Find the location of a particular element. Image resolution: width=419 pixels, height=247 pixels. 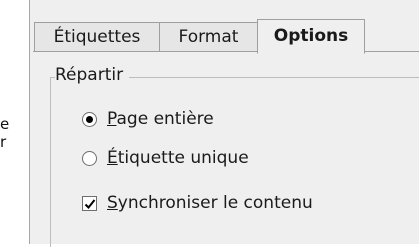

group-border-left is located at coordinates (50, 162).